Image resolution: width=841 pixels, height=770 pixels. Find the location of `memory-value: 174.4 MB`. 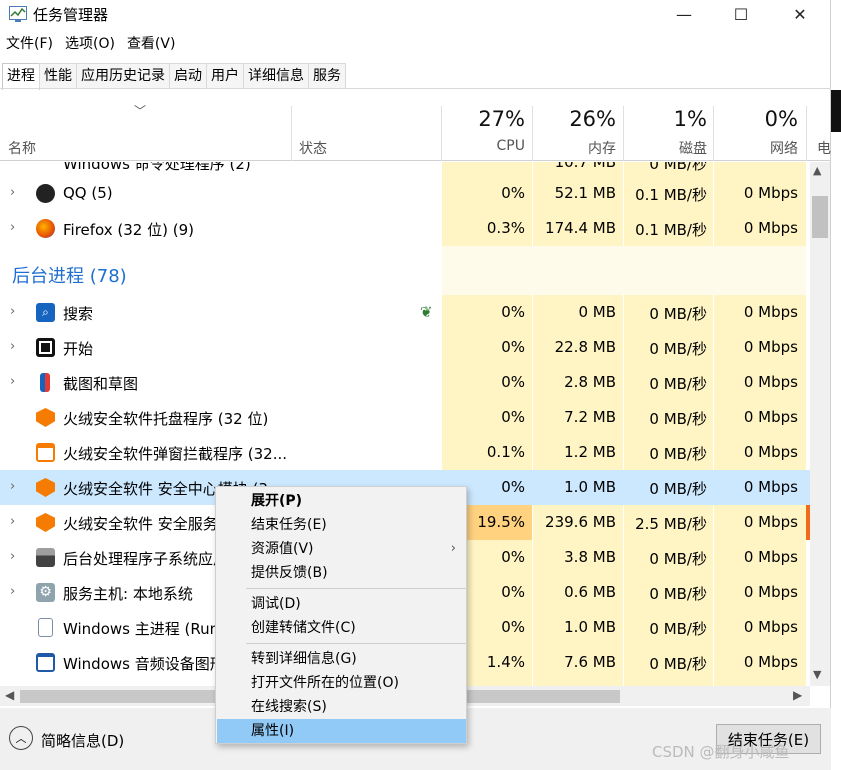

memory-value: 174.4 MB is located at coordinates (580, 228).